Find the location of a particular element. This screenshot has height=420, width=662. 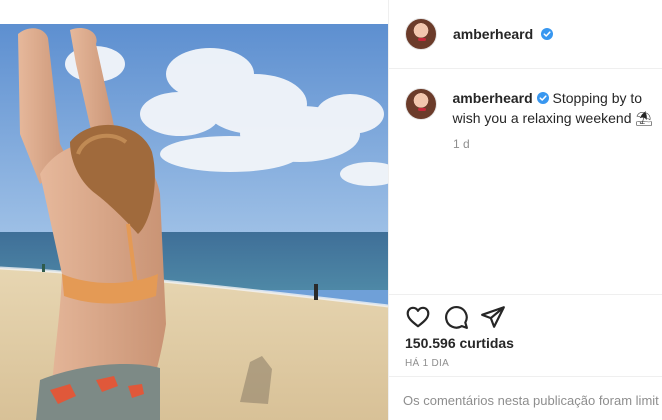

comment-avatar is located at coordinates (421, 104).